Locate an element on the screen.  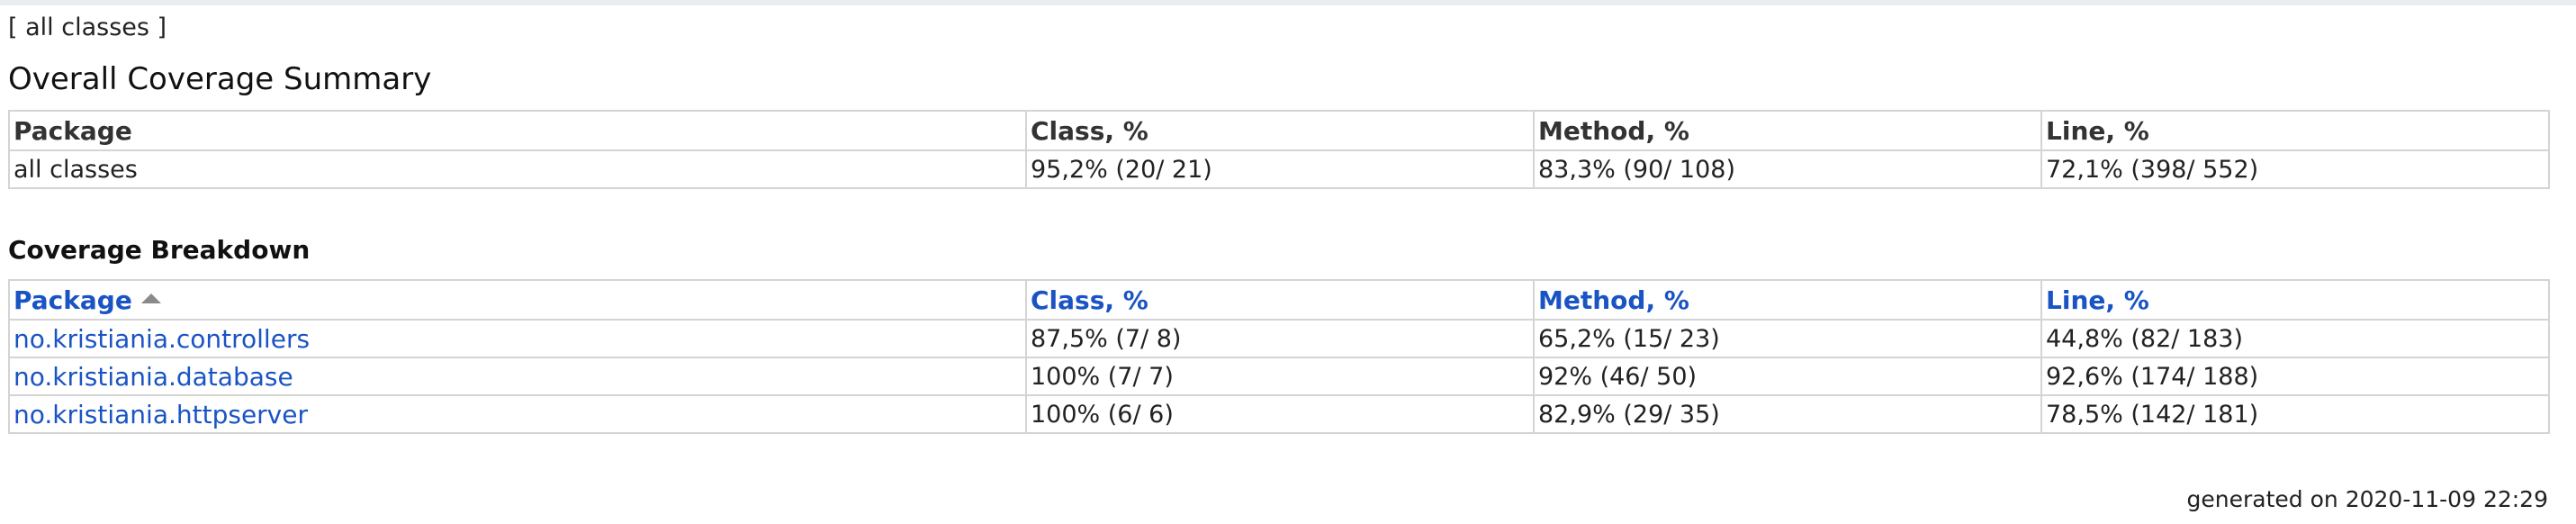
summary-header-row: Package Class, % Method, % Line, % is located at coordinates (1279, 130).